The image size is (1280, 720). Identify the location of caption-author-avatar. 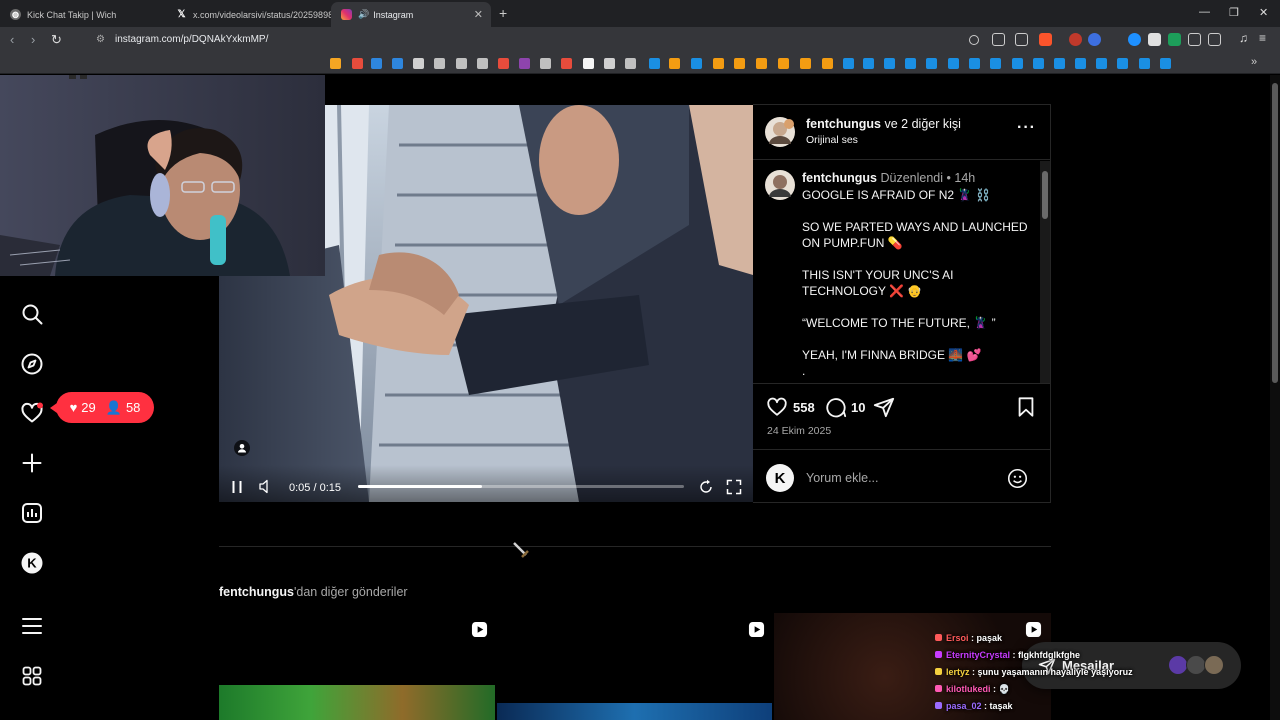
(780, 185).